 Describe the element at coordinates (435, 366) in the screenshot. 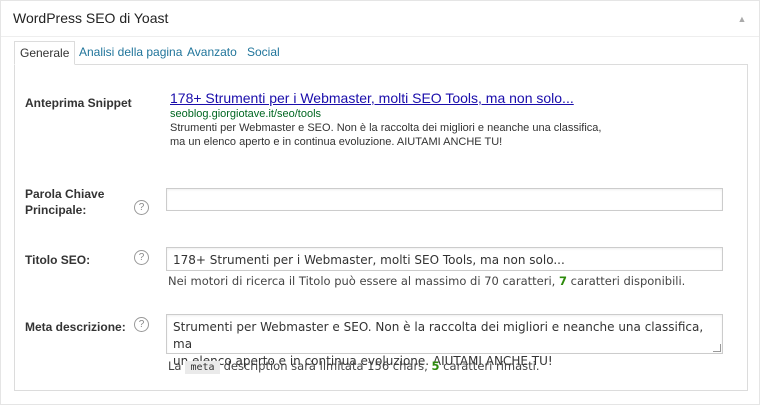

I see `meta-description-remaining-count: 5` at that location.